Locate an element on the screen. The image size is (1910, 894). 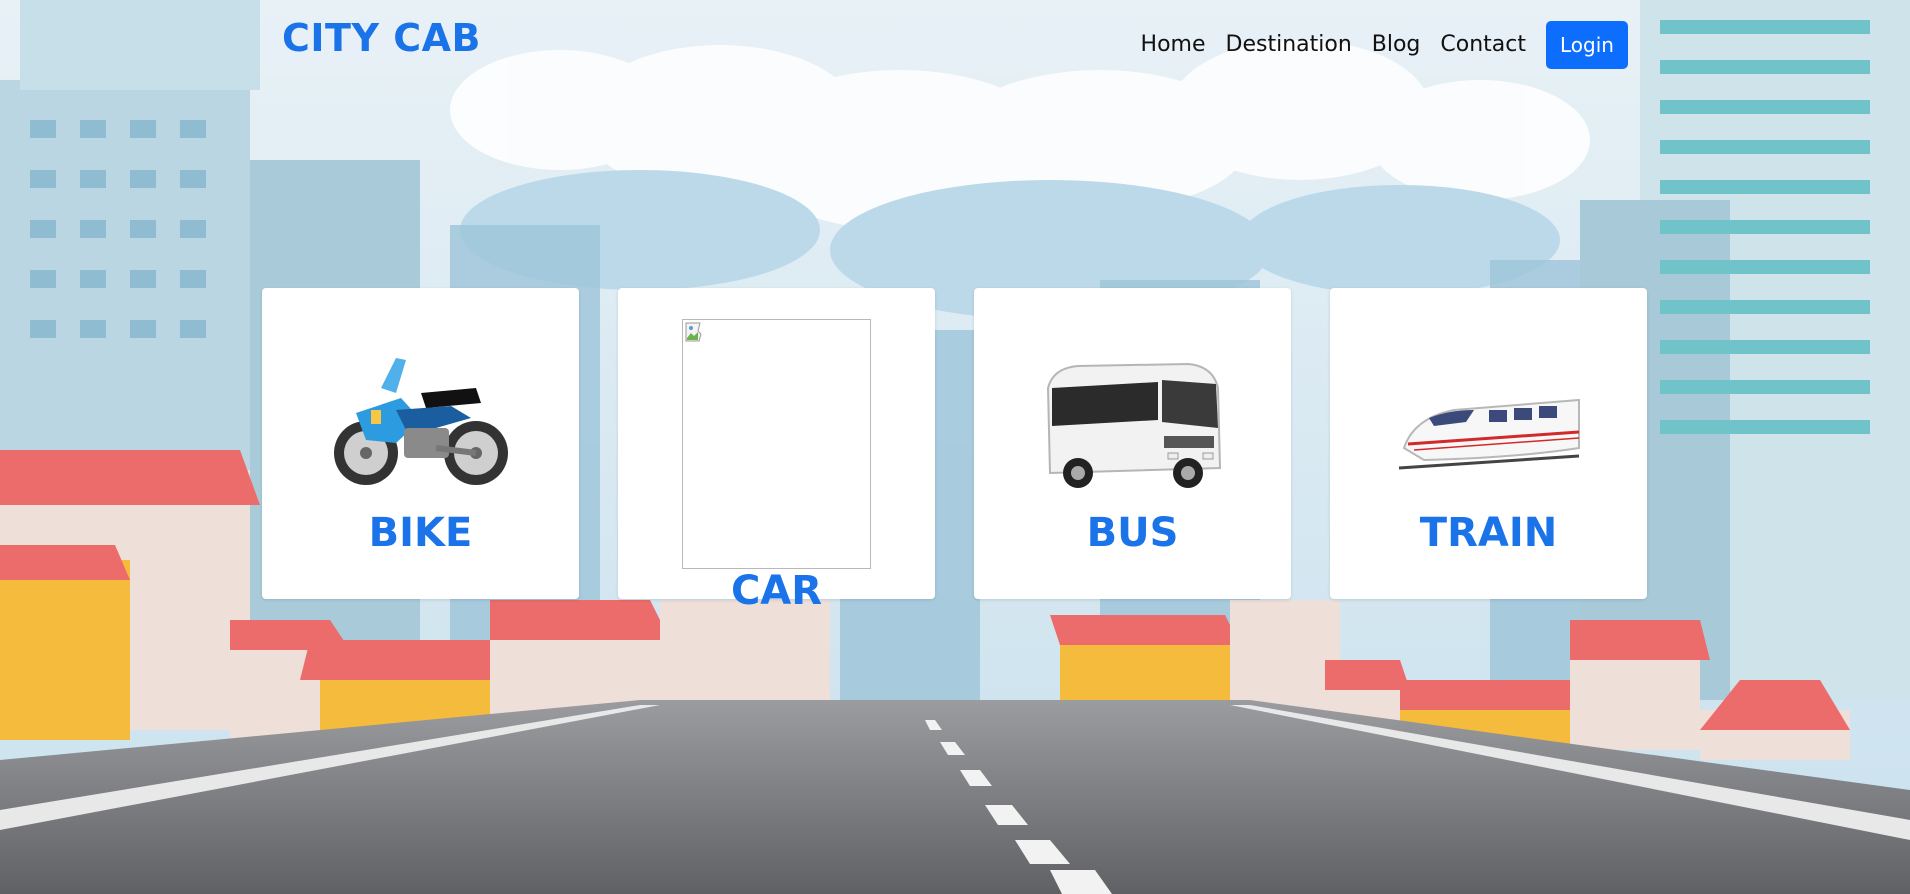
bus-icon is located at coordinates (1133, 423).